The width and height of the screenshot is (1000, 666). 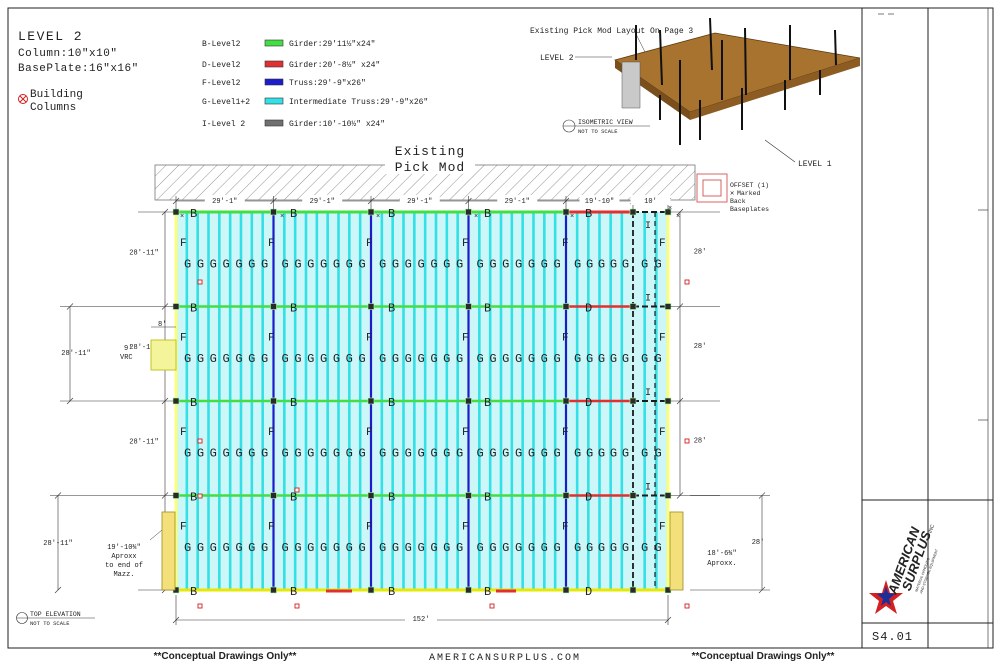 I want to click on vrc-label: VRC, so click(x=126, y=358).